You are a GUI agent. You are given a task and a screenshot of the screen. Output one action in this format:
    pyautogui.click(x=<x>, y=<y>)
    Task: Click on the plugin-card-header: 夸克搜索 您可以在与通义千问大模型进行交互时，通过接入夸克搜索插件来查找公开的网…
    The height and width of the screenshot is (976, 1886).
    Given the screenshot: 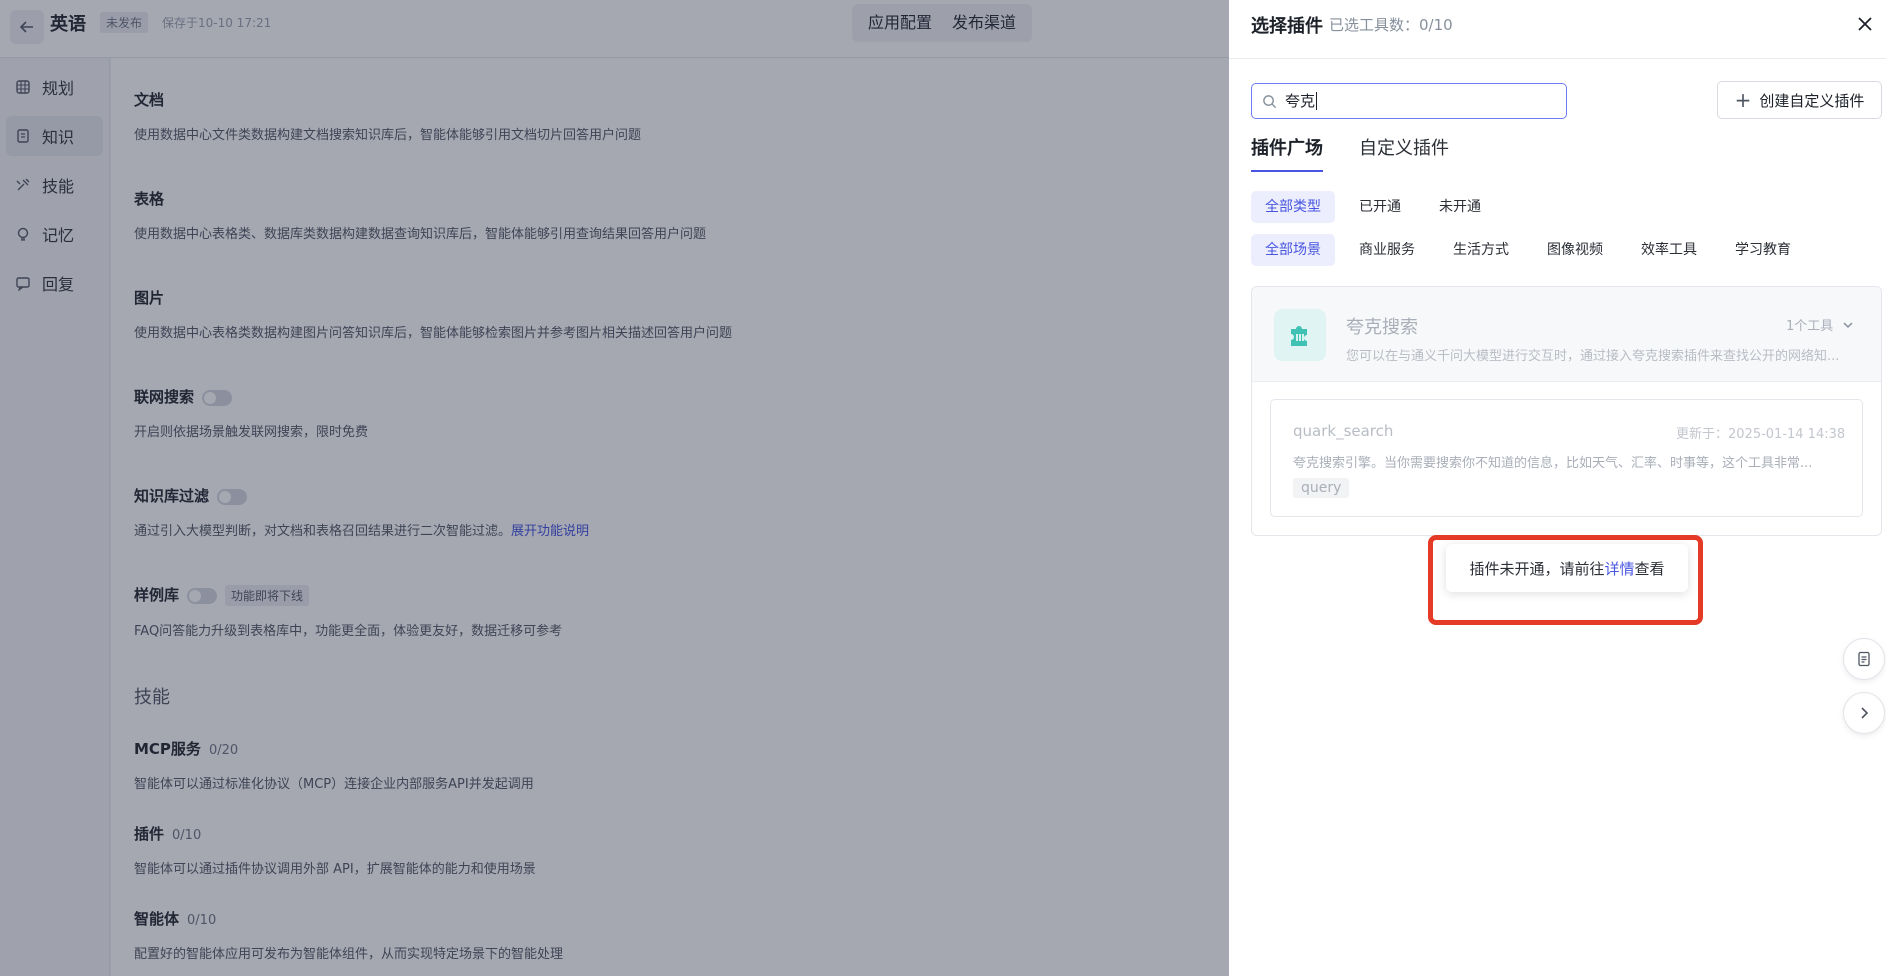 What is the action you would take?
    pyautogui.click(x=1566, y=334)
    